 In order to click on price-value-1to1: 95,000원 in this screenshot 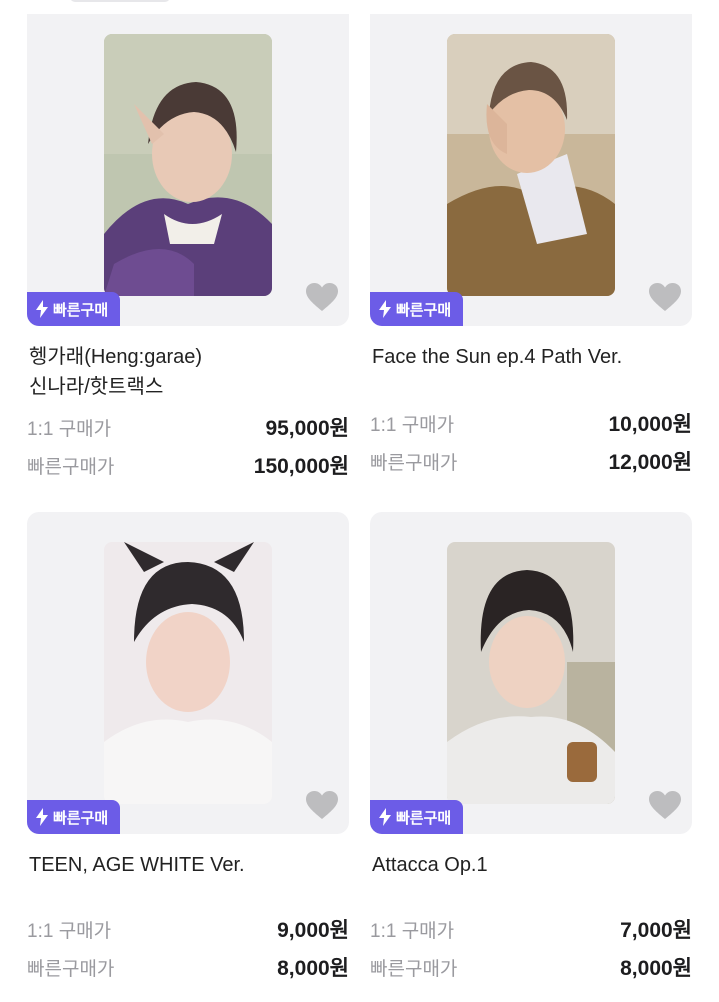, I will do `click(307, 428)`.